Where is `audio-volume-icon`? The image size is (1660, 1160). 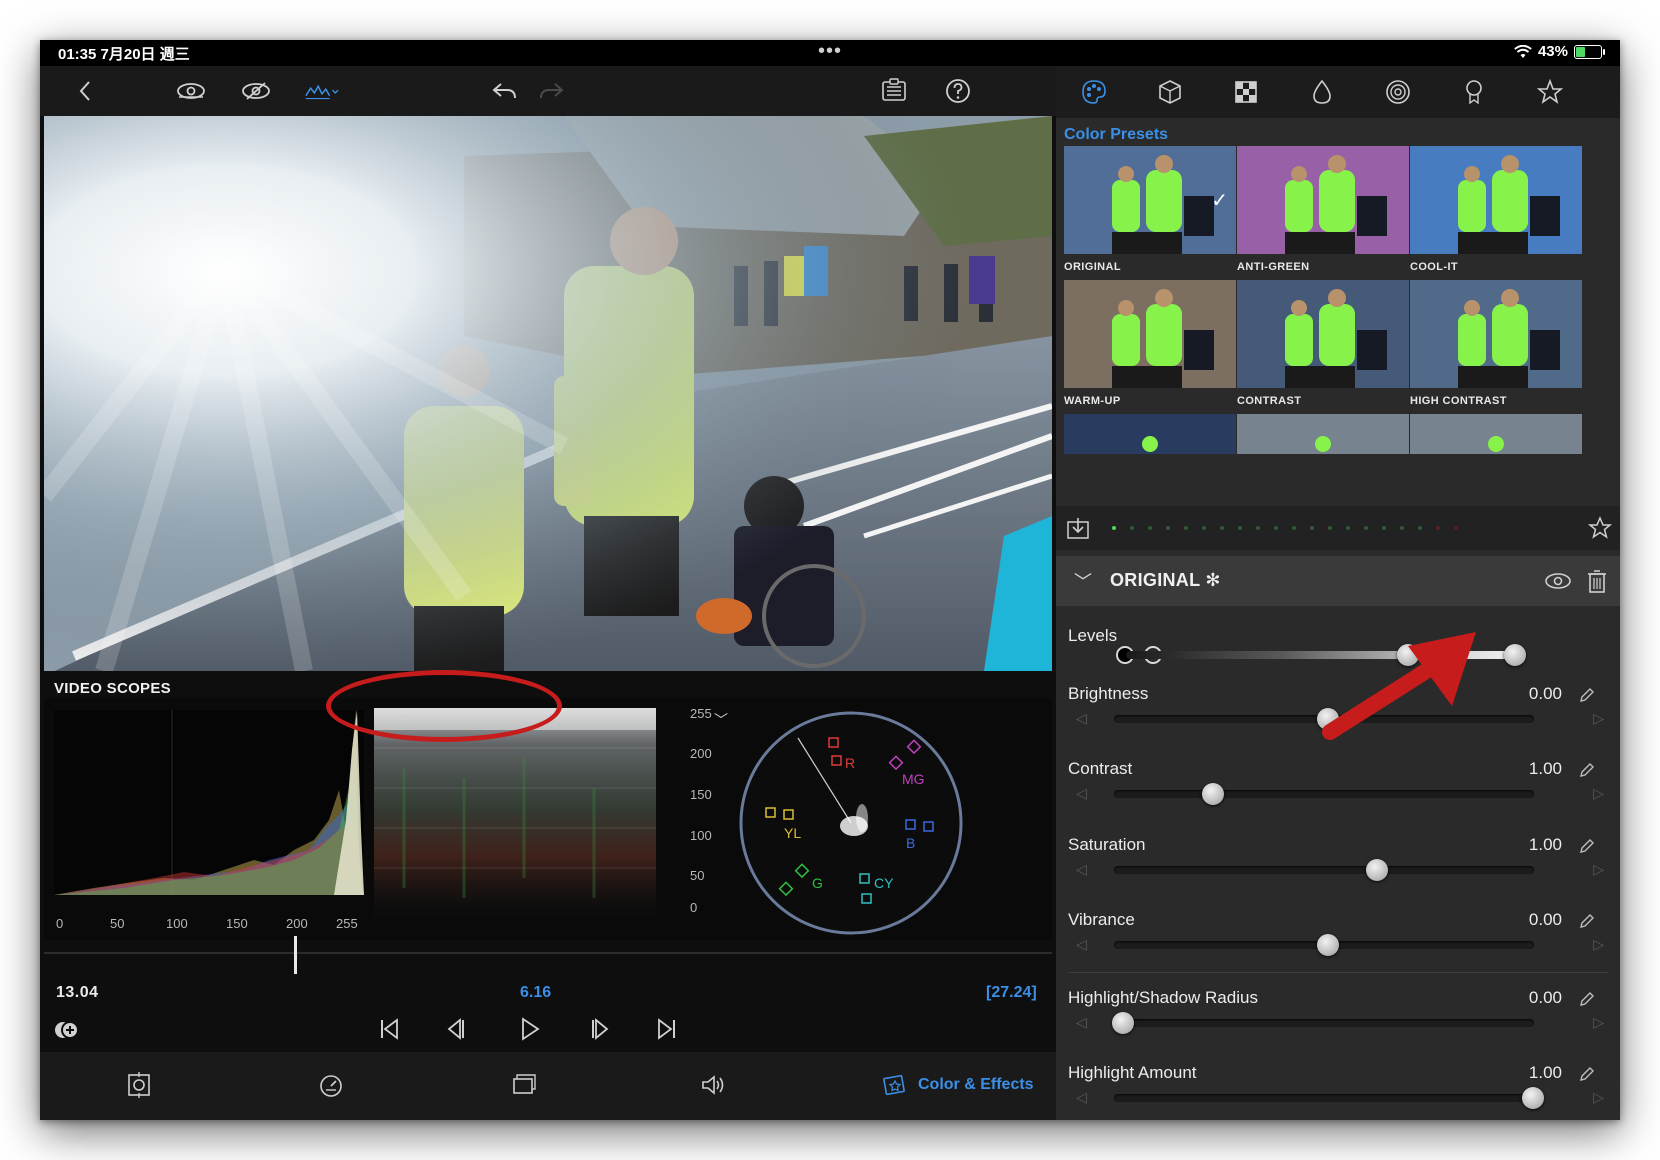 audio-volume-icon is located at coordinates (713, 1085).